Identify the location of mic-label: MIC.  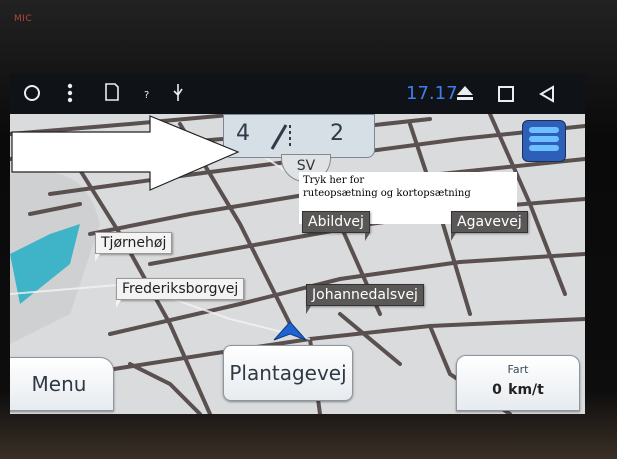
(23, 19).